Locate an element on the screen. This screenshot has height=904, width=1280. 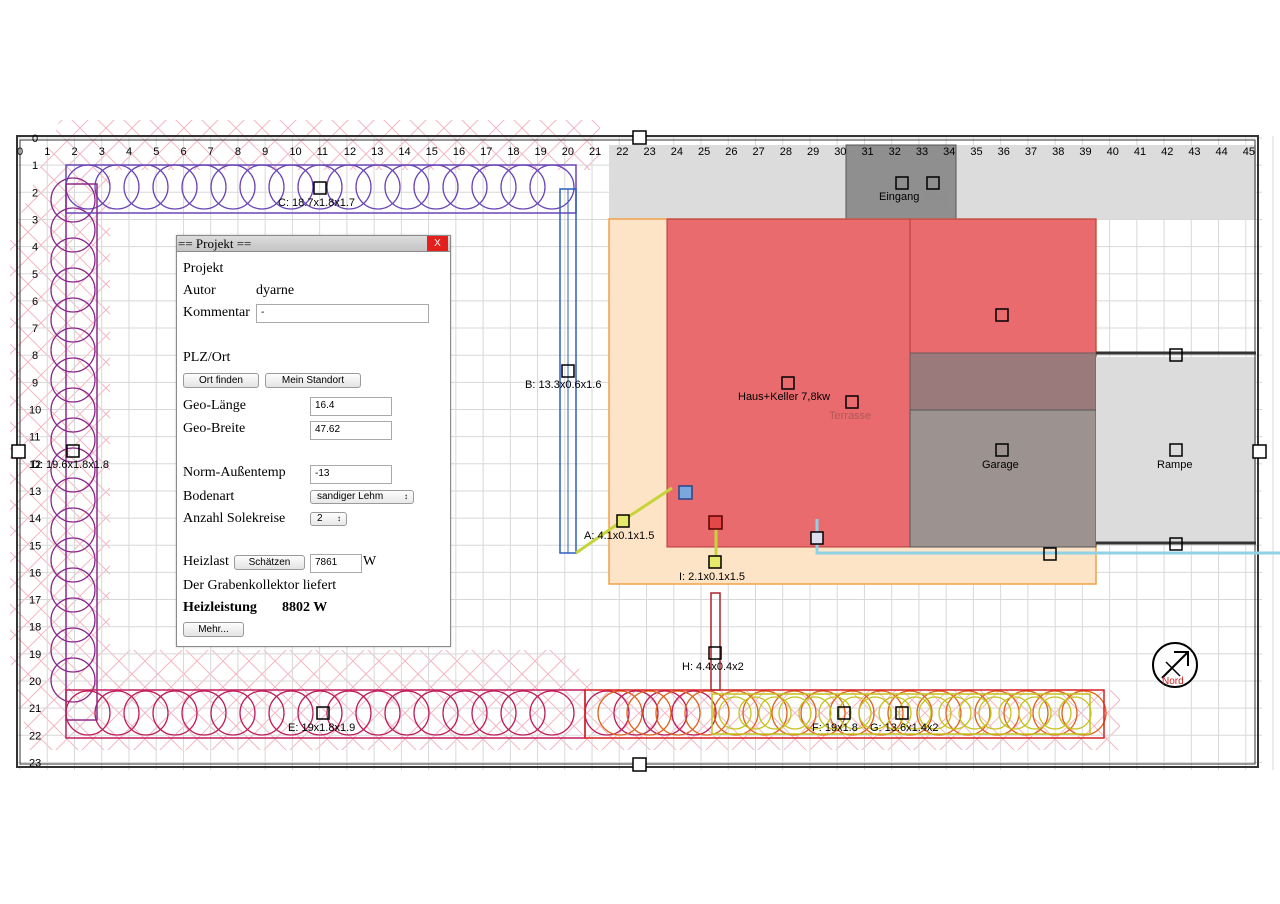
brine-select-value: 2 is located at coordinates (320, 518).